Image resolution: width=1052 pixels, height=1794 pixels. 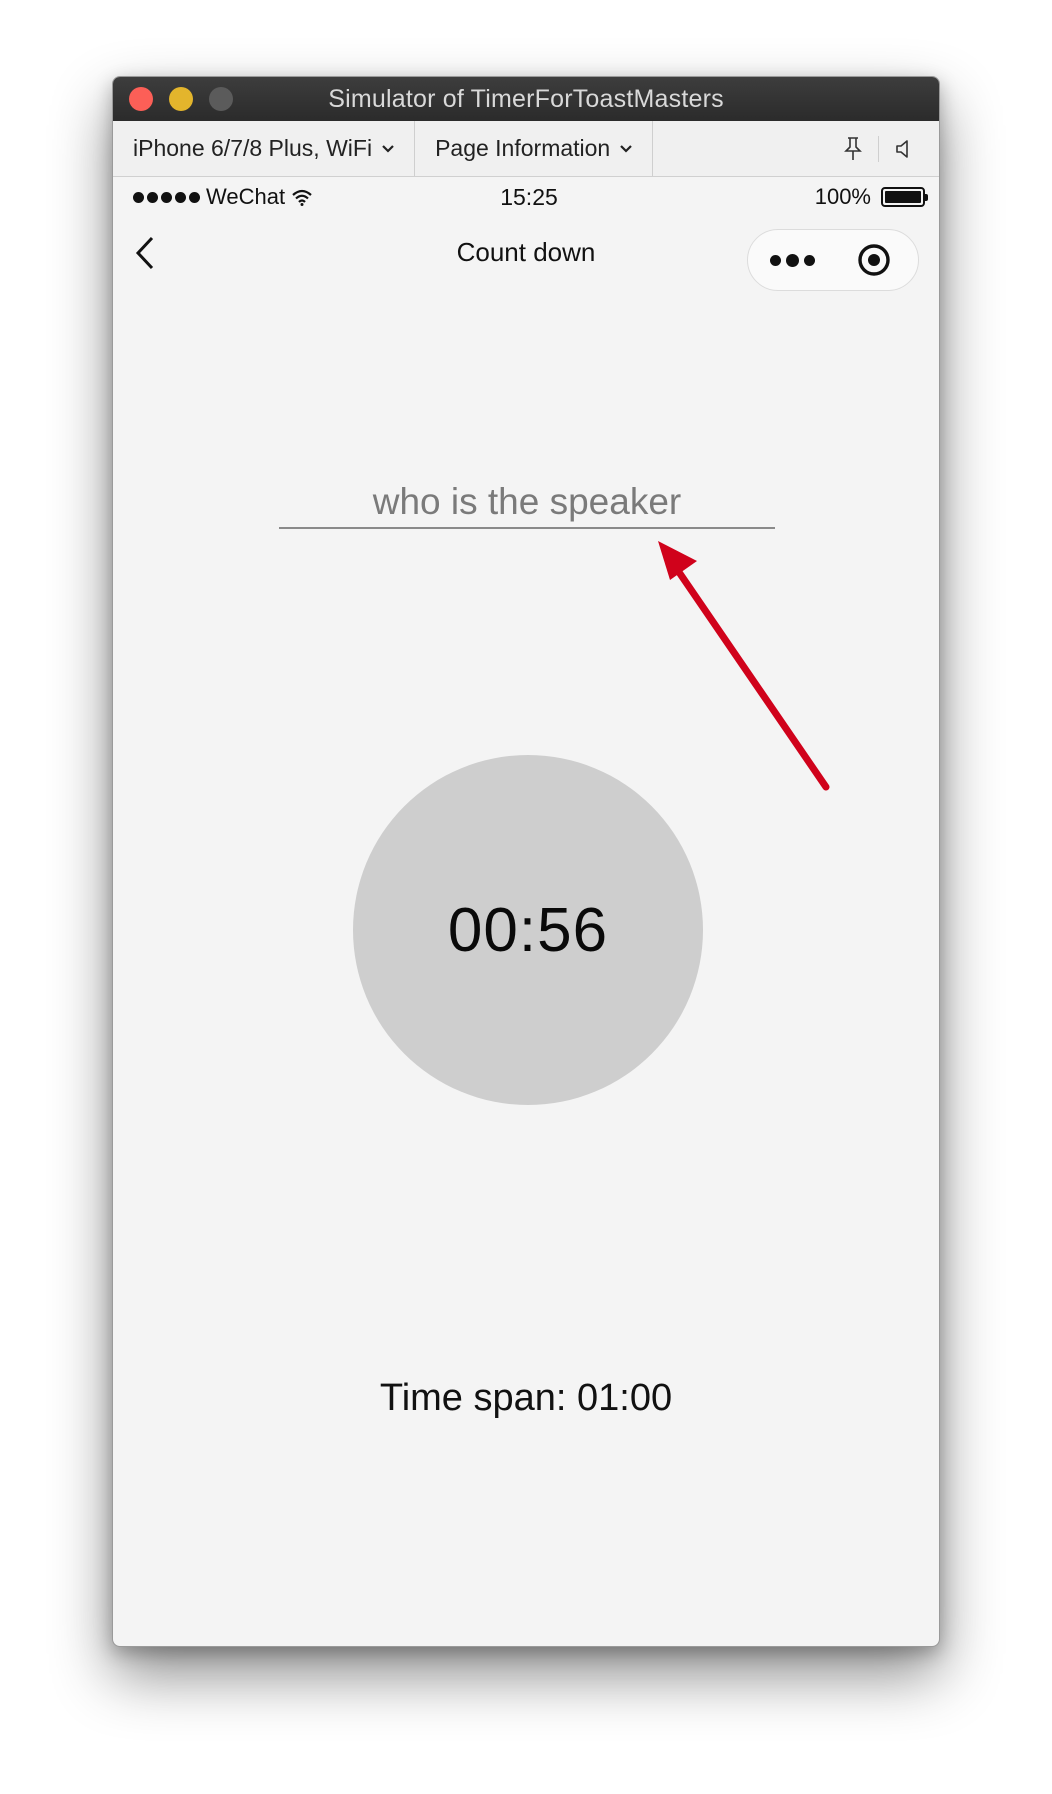 I want to click on countdown-circle: 00:56, so click(x=528, y=930).